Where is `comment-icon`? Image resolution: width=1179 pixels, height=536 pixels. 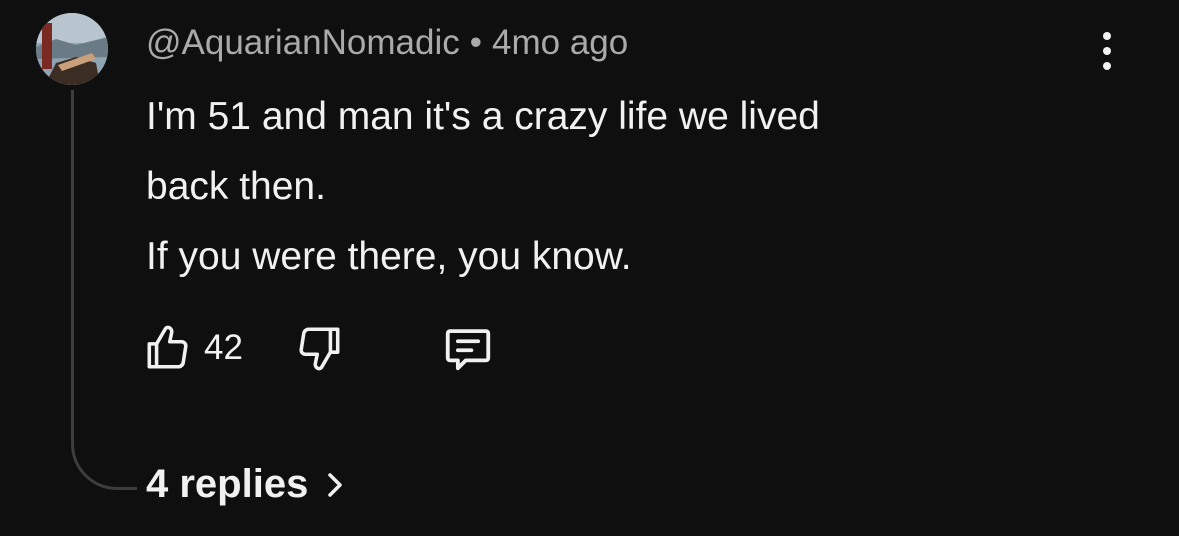
comment-icon is located at coordinates (468, 350).